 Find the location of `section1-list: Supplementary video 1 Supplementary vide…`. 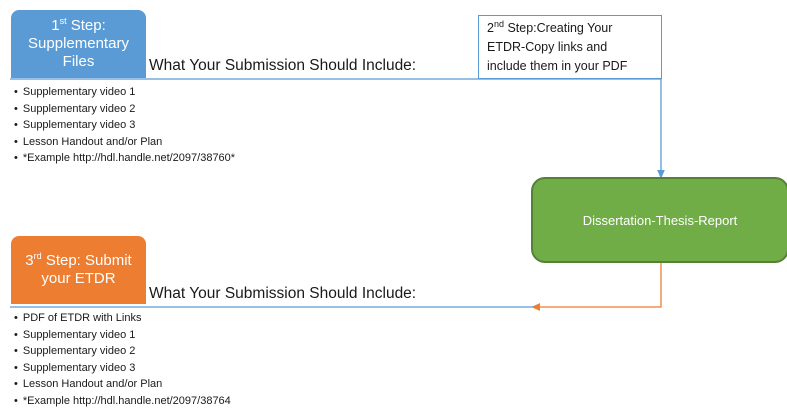

section1-list: Supplementary video 1 Supplementary vide… is located at coordinates (124, 125).